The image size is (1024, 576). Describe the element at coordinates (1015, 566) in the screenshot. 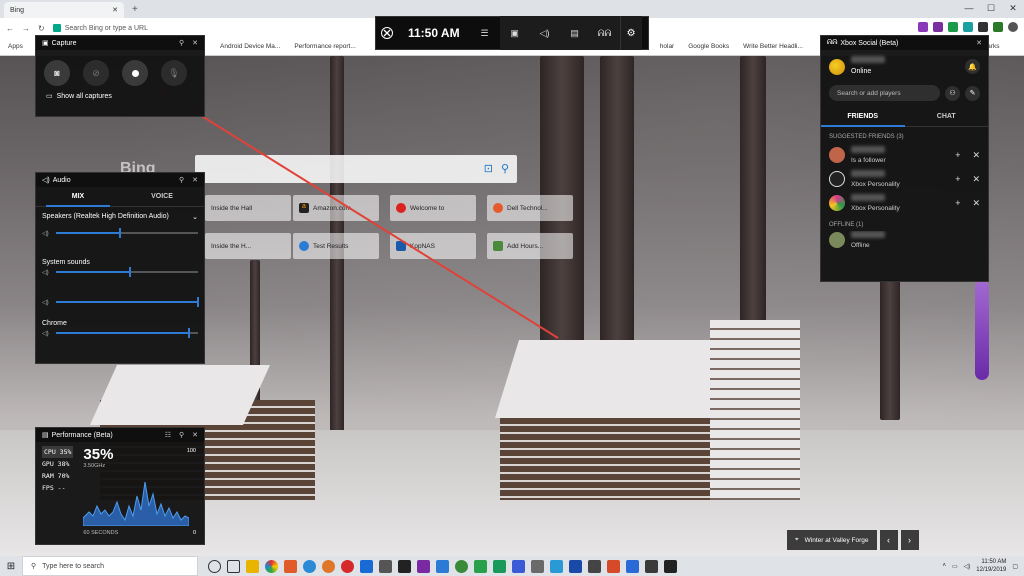

I see `notifications-icon: ▢` at that location.